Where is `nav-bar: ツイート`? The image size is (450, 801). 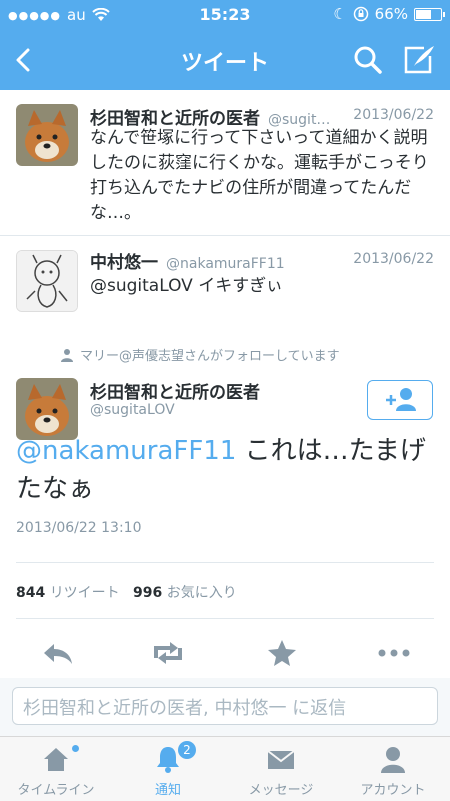 nav-bar: ツイート is located at coordinates (225, 60).